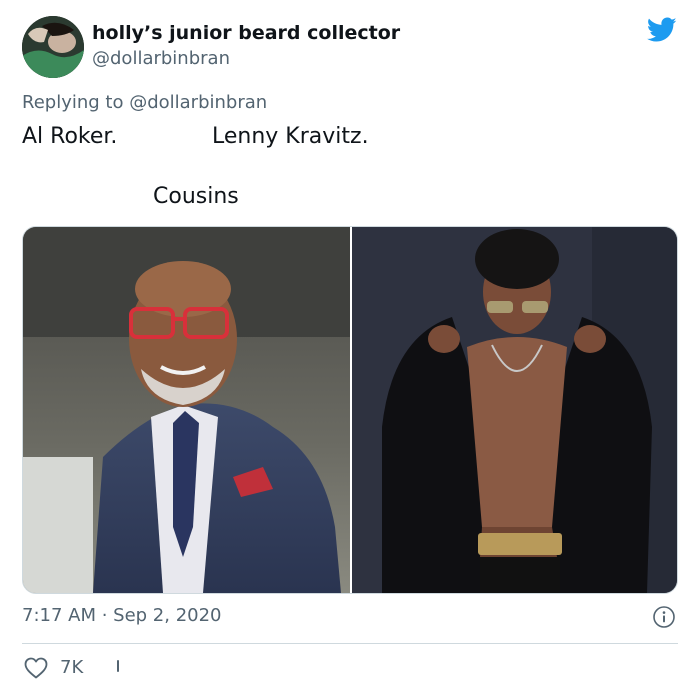 The height and width of the screenshot is (697, 700). I want to click on replying-to-handle-link: @dollarbinbran, so click(198, 102).